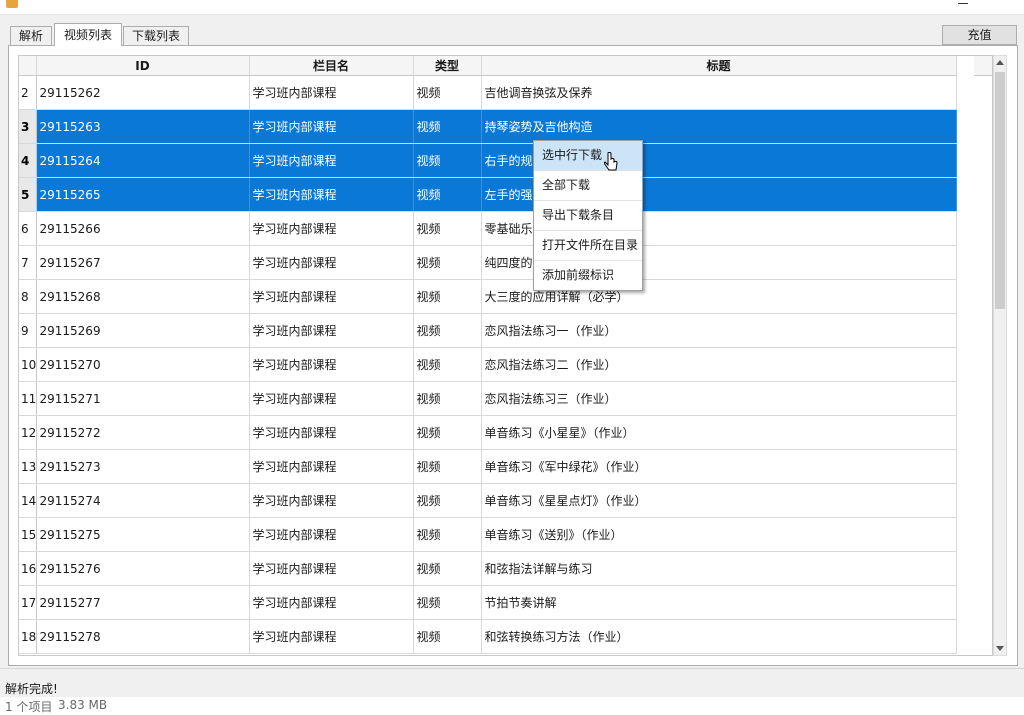  Describe the element at coordinates (28, 602) in the screenshot. I see `row-number: 17` at that location.